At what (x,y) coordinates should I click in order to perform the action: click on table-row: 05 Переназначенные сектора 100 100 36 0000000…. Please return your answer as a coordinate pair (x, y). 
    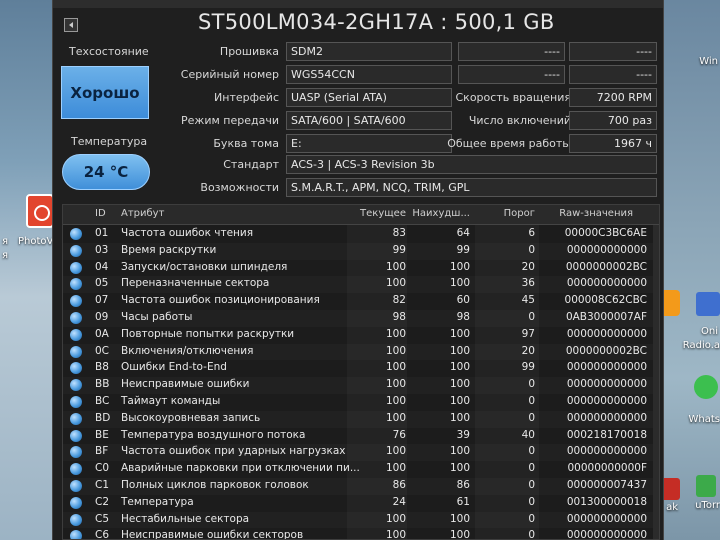
    Looking at the image, I should click on (361, 284).